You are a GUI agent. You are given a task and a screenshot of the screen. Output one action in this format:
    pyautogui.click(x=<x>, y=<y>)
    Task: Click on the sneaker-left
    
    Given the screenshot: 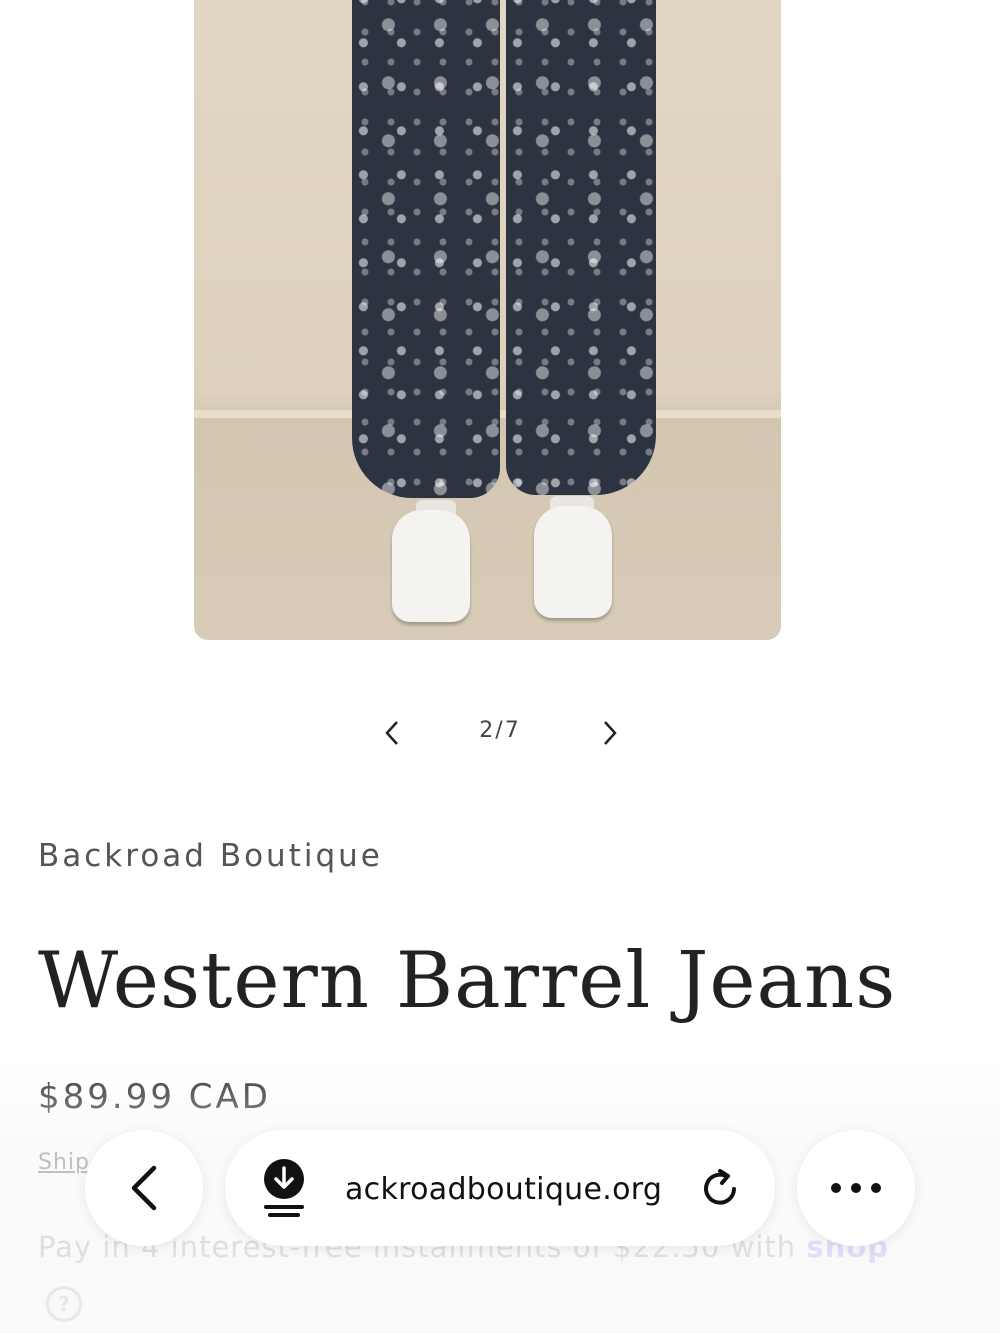 What is the action you would take?
    pyautogui.click(x=431, y=566)
    